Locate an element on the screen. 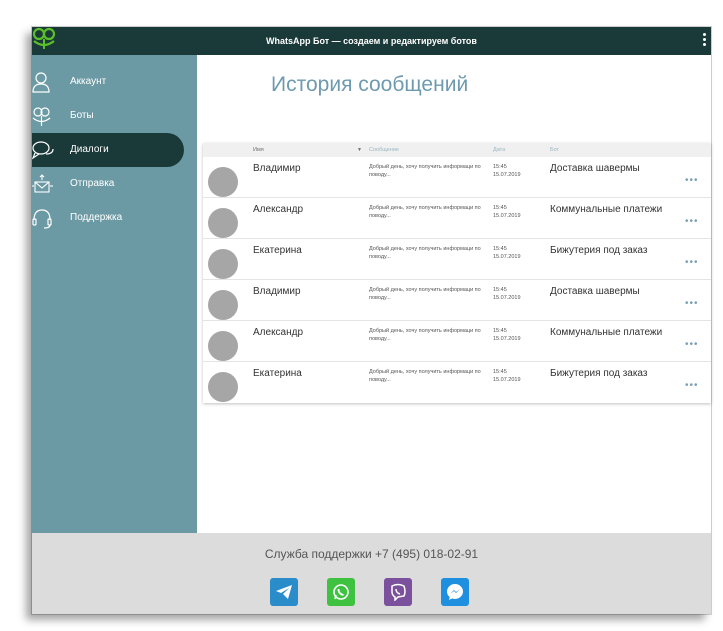  sidebar-item-account: Аккаунт is located at coordinates (112, 82).